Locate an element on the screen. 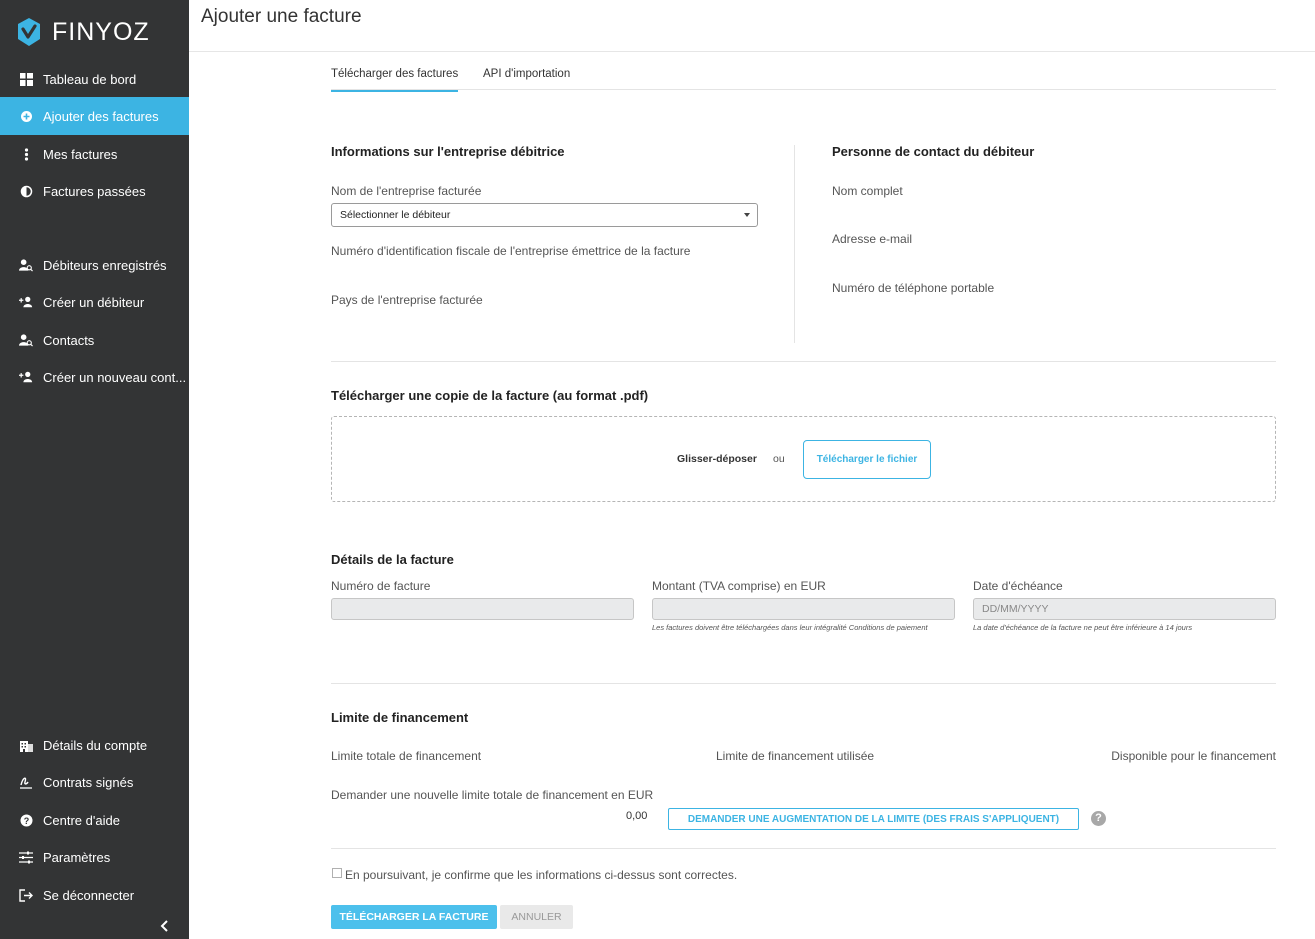 This screenshot has height=939, width=1315. upload-file-button: Télécharger le fichier is located at coordinates (867, 459).